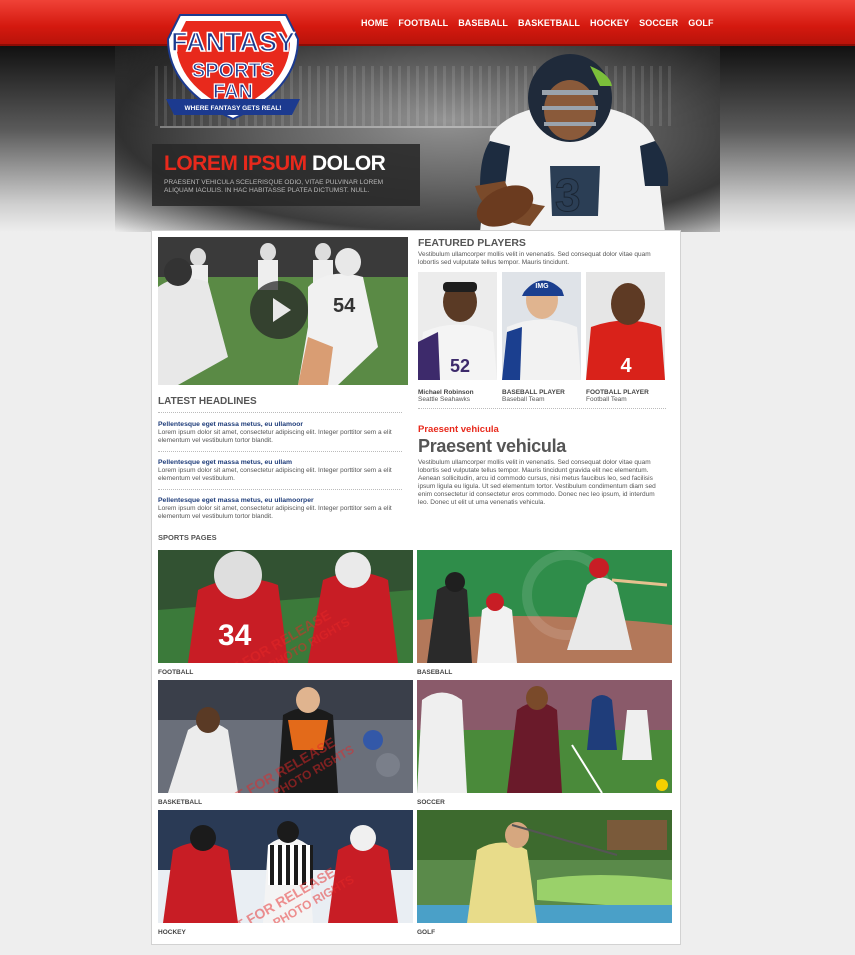 The image size is (855, 955). Describe the element at coordinates (625, 326) in the screenshot. I see `player-photo: 4` at that location.